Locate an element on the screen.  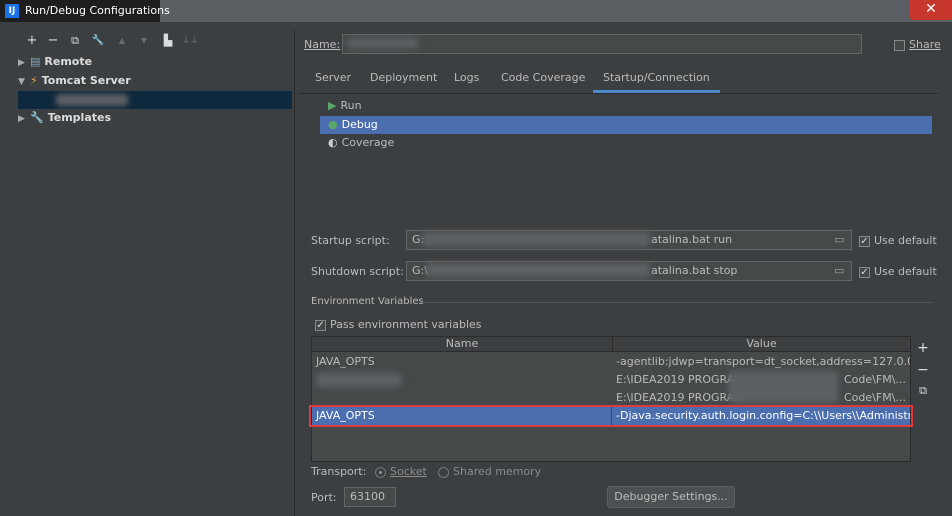
transport-label: Transport: is located at coordinates (339, 471).